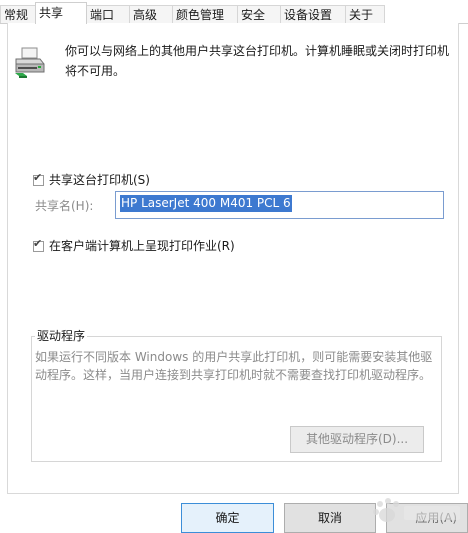 This screenshot has height=533, width=468. What do you see at coordinates (365, 14) in the screenshot?
I see `tab-about: 关于` at bounding box center [365, 14].